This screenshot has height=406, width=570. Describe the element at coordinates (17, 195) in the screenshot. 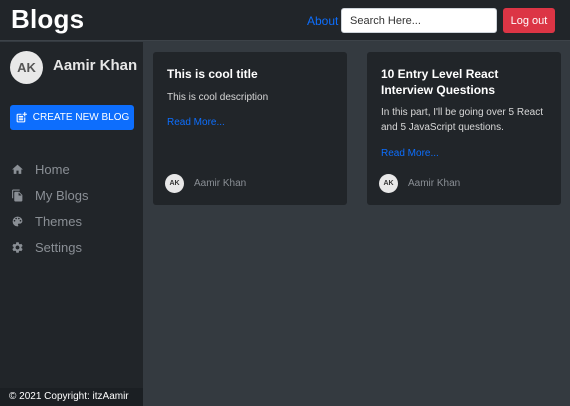

I see `documents-icon` at that location.